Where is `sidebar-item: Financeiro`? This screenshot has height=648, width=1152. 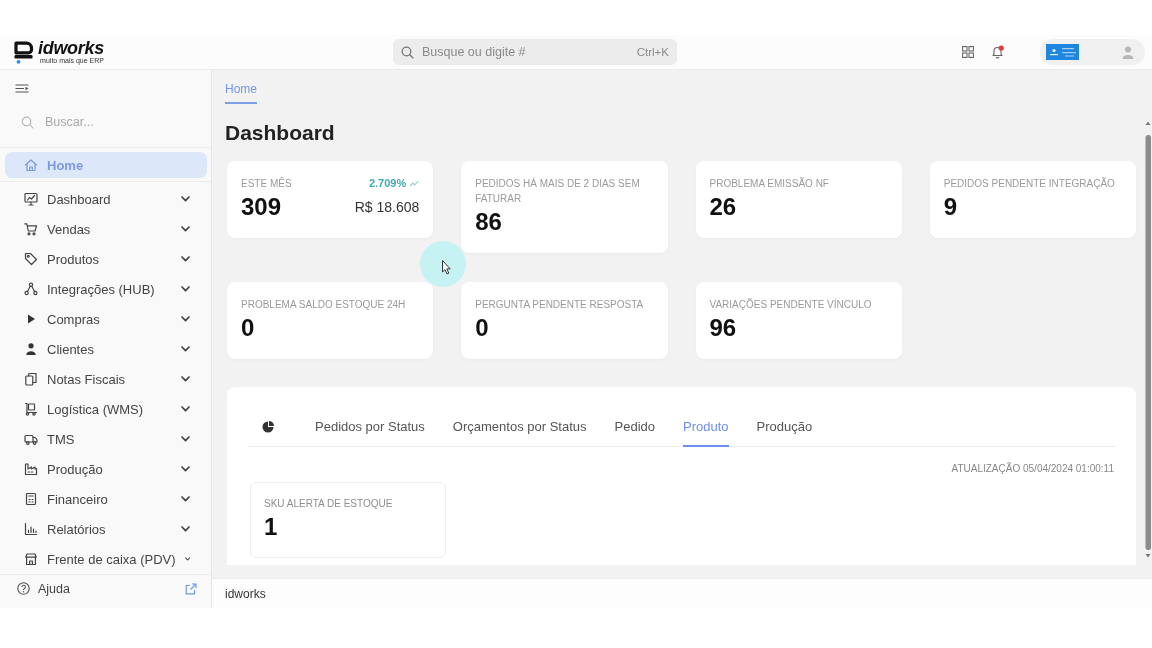 sidebar-item: Financeiro is located at coordinates (106, 499).